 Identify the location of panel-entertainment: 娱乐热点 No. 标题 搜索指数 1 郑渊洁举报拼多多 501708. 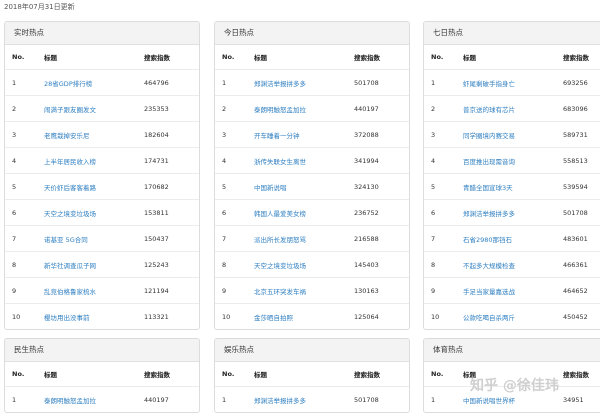
(312, 375).